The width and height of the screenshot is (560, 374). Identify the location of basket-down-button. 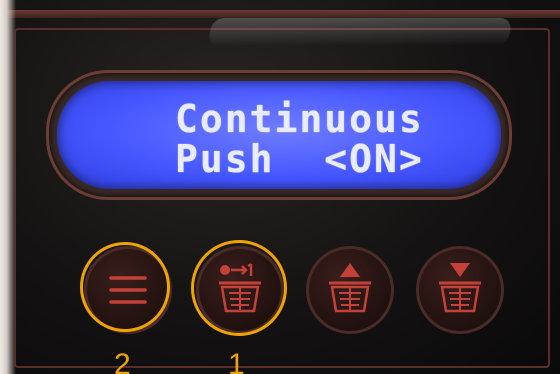
(460, 290).